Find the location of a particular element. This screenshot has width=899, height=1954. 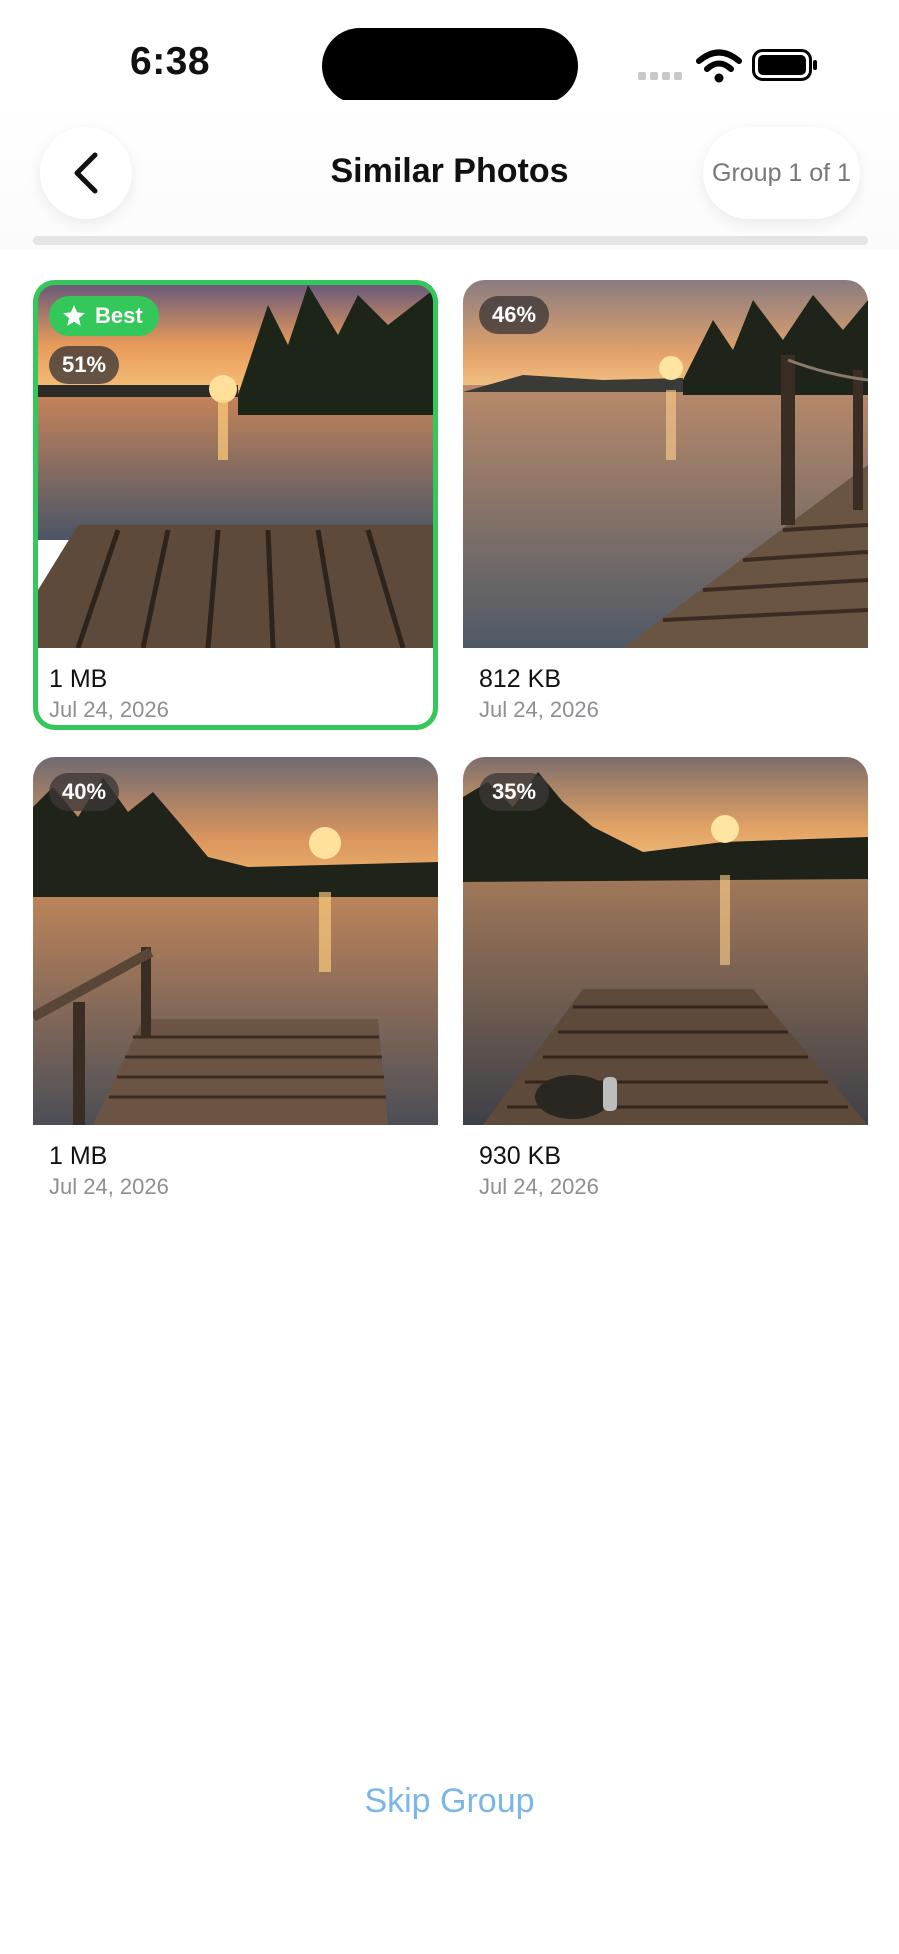

battery-icon is located at coordinates (784, 65).